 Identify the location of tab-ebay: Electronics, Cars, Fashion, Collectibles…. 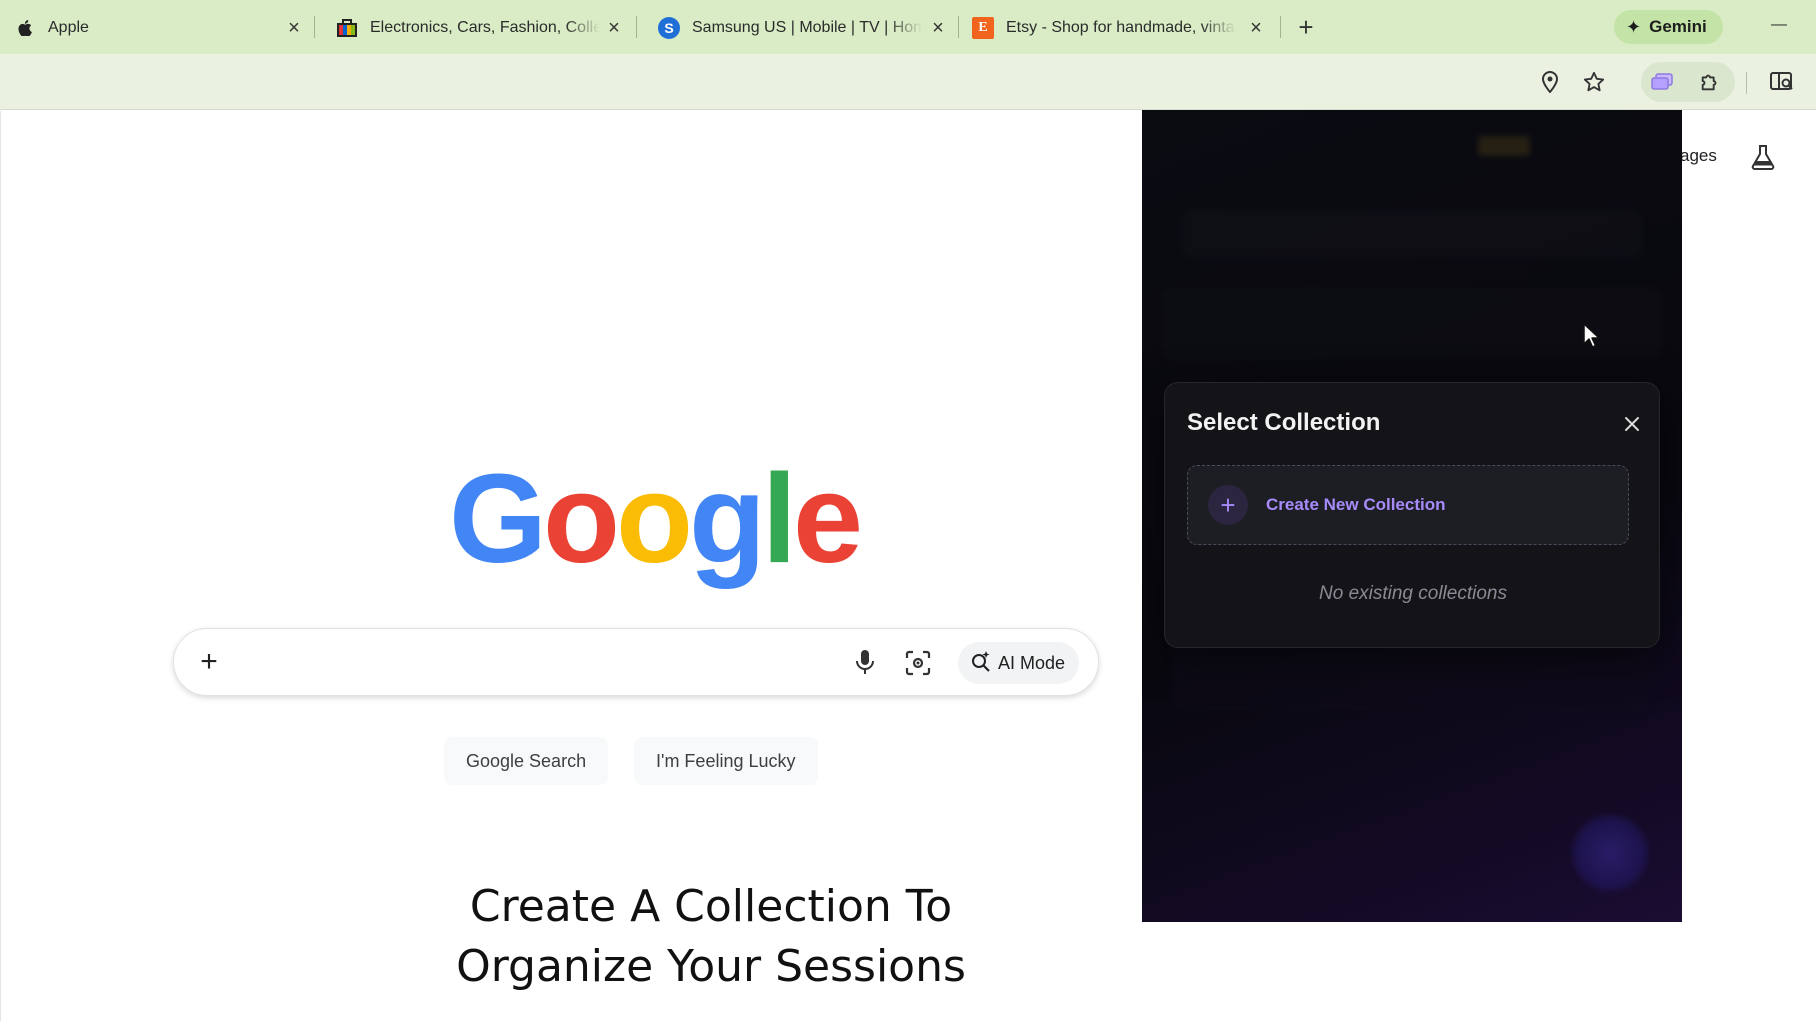
(473, 28).